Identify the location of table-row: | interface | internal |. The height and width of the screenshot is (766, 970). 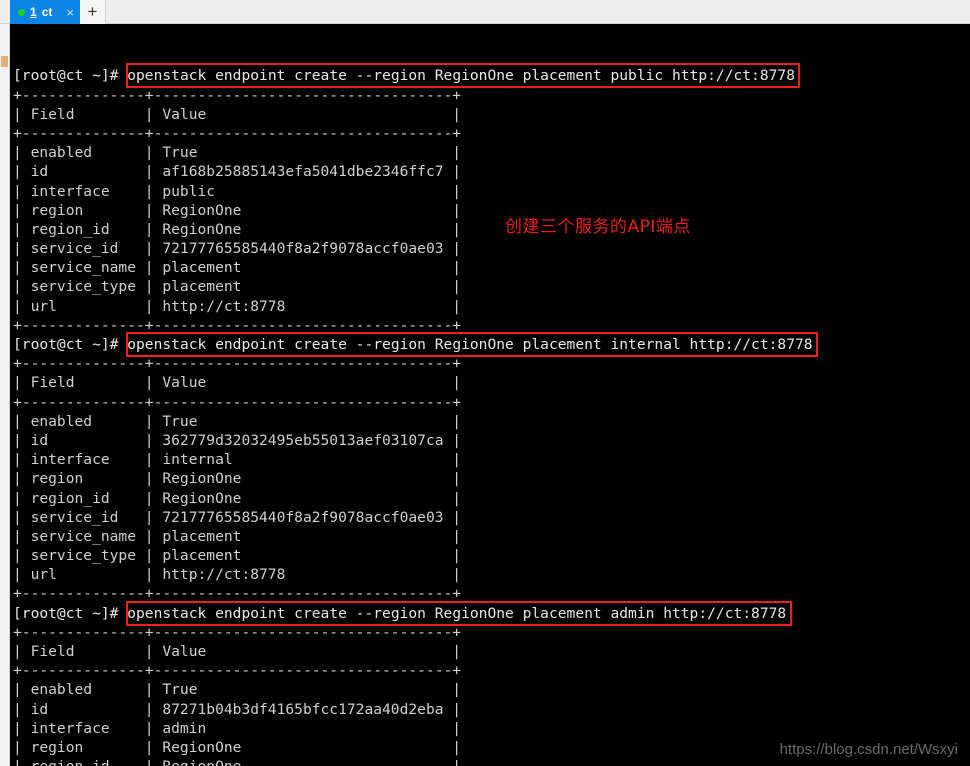
(237, 460).